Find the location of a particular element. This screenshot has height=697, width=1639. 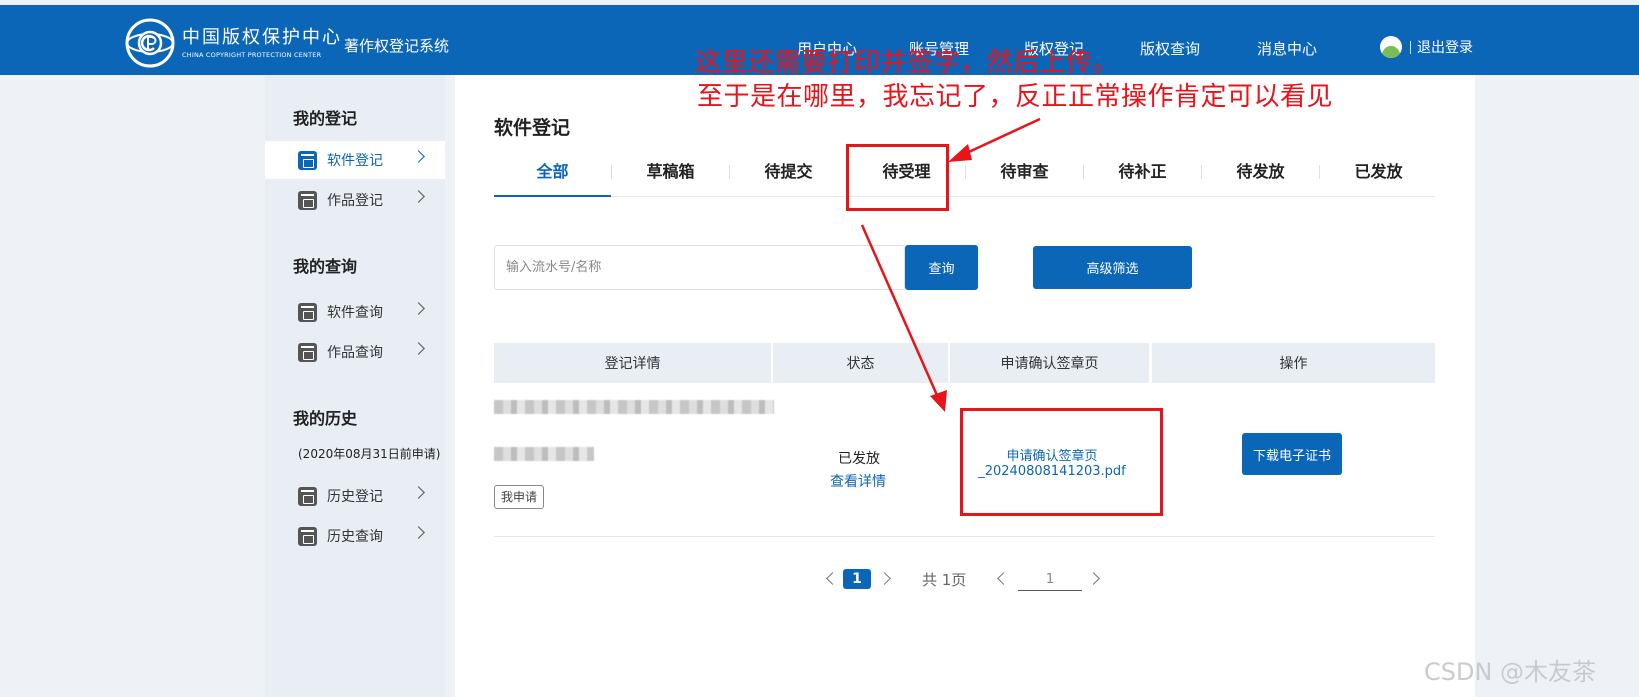

logout-area: 退出登录 is located at coordinates (1426, 47).